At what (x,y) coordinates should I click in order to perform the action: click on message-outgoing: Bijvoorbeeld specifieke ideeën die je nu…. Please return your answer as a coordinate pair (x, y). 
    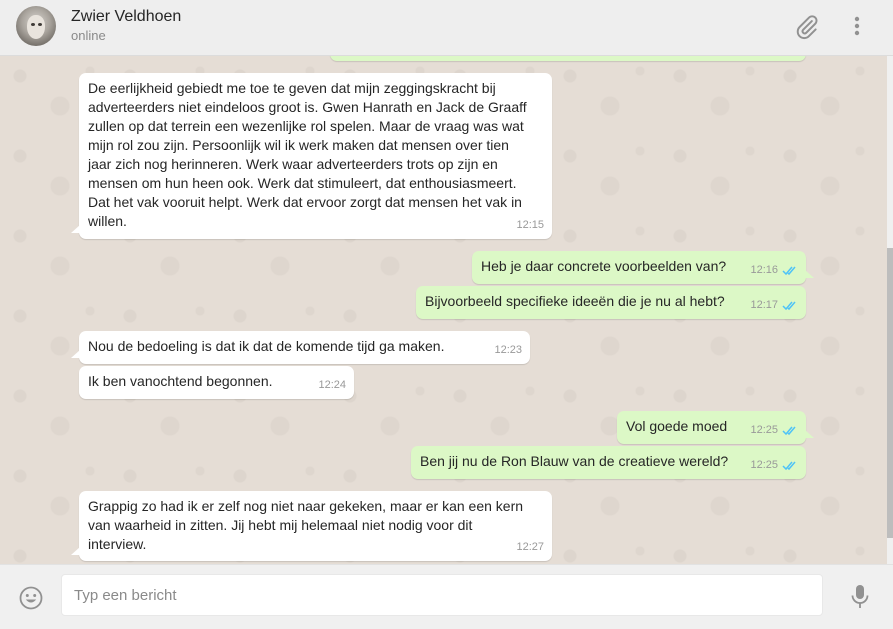
    Looking at the image, I should click on (611, 302).